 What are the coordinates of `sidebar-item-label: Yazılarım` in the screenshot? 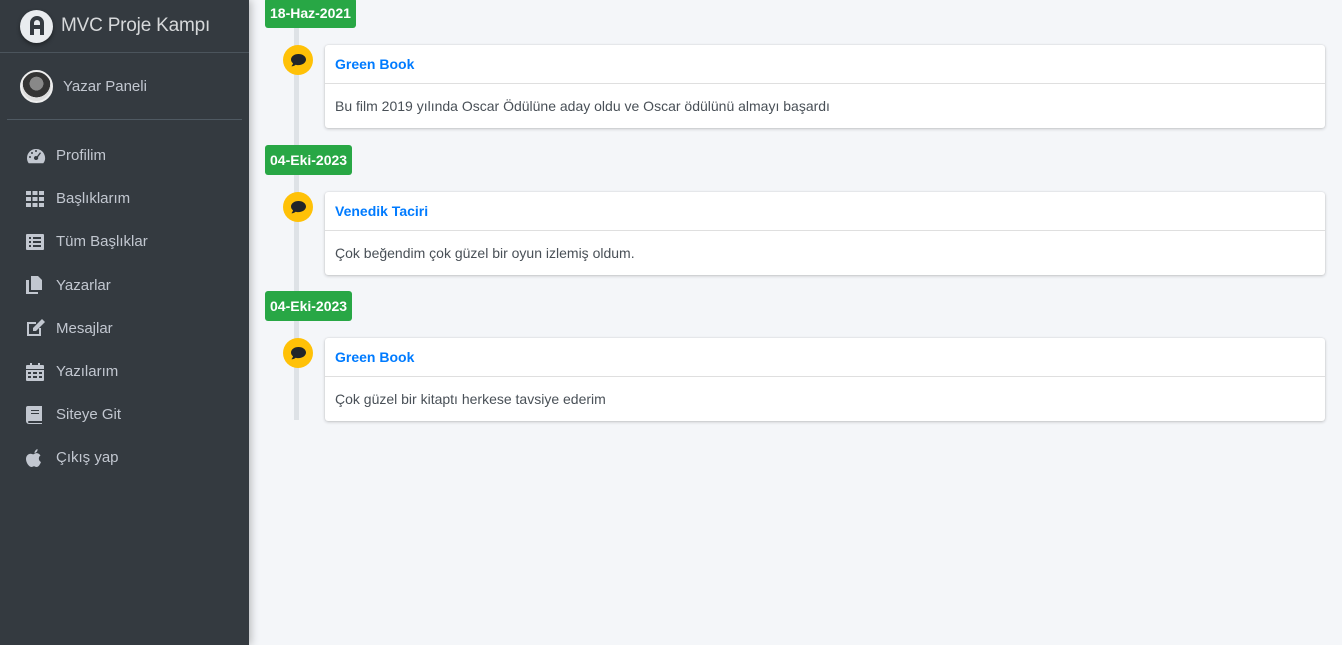 It's located at (87, 372).